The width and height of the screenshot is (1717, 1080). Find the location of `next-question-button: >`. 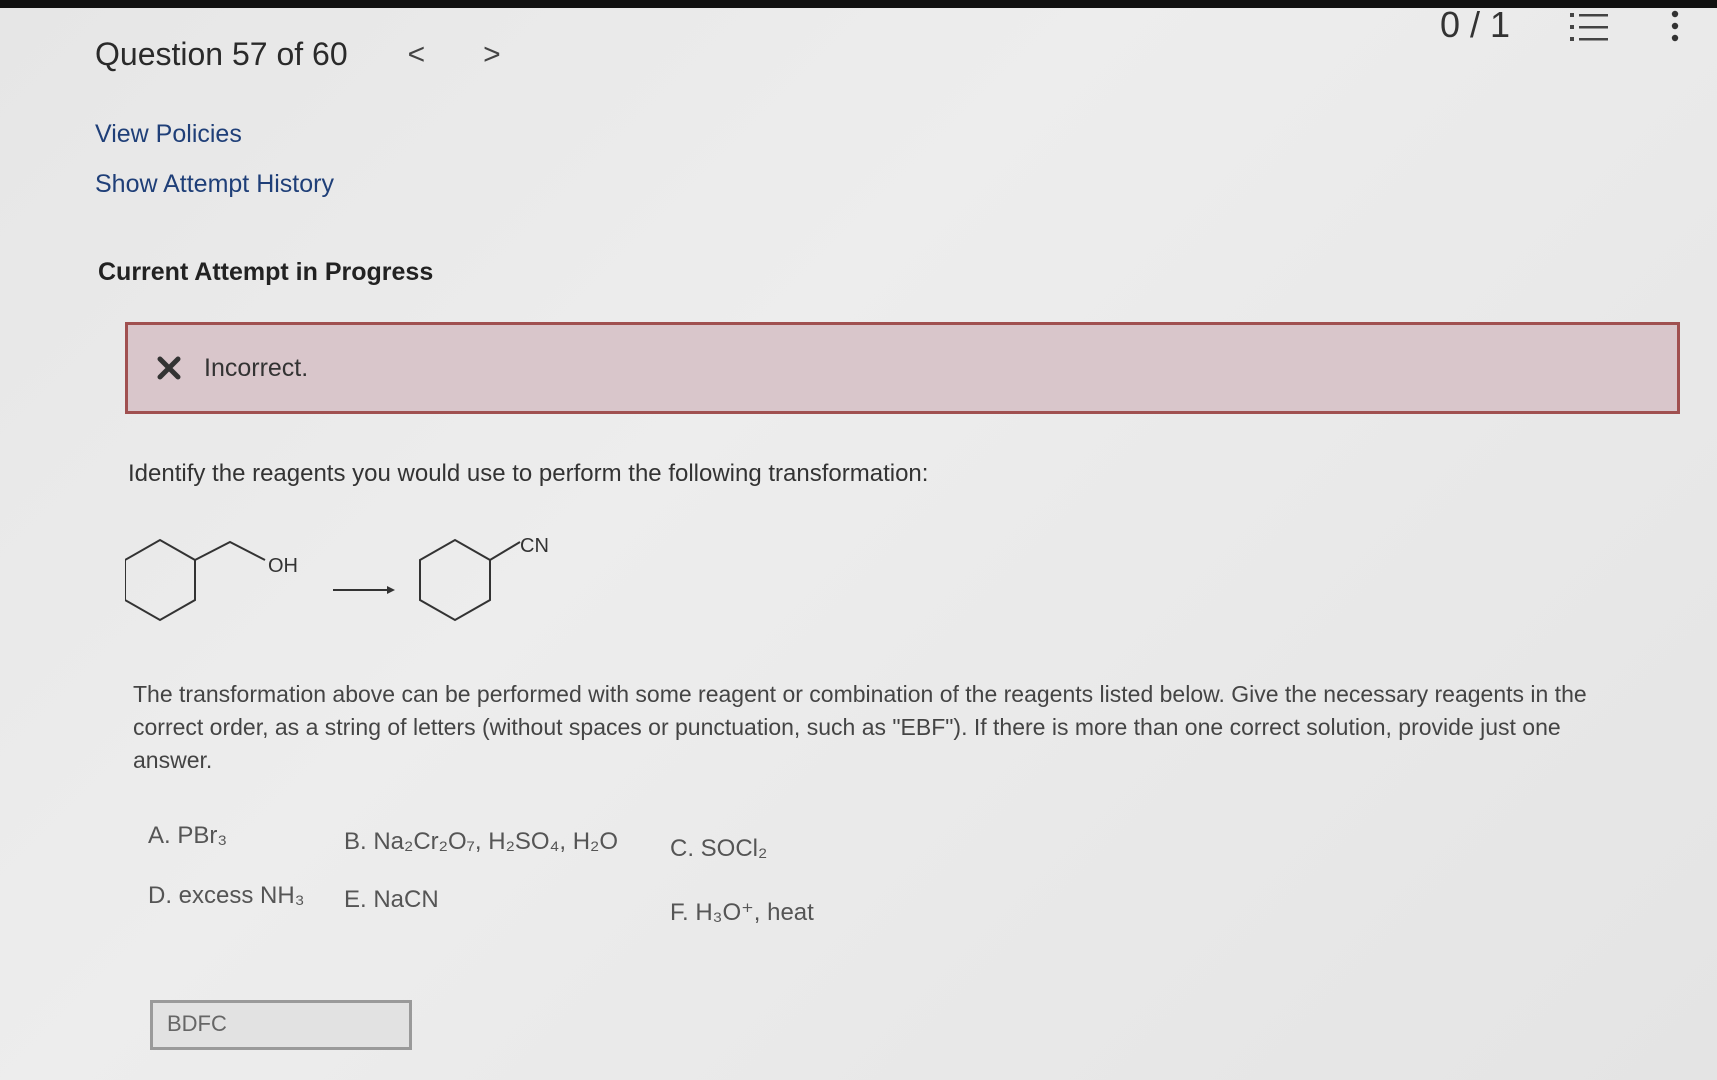

next-question-button: > is located at coordinates (492, 55).